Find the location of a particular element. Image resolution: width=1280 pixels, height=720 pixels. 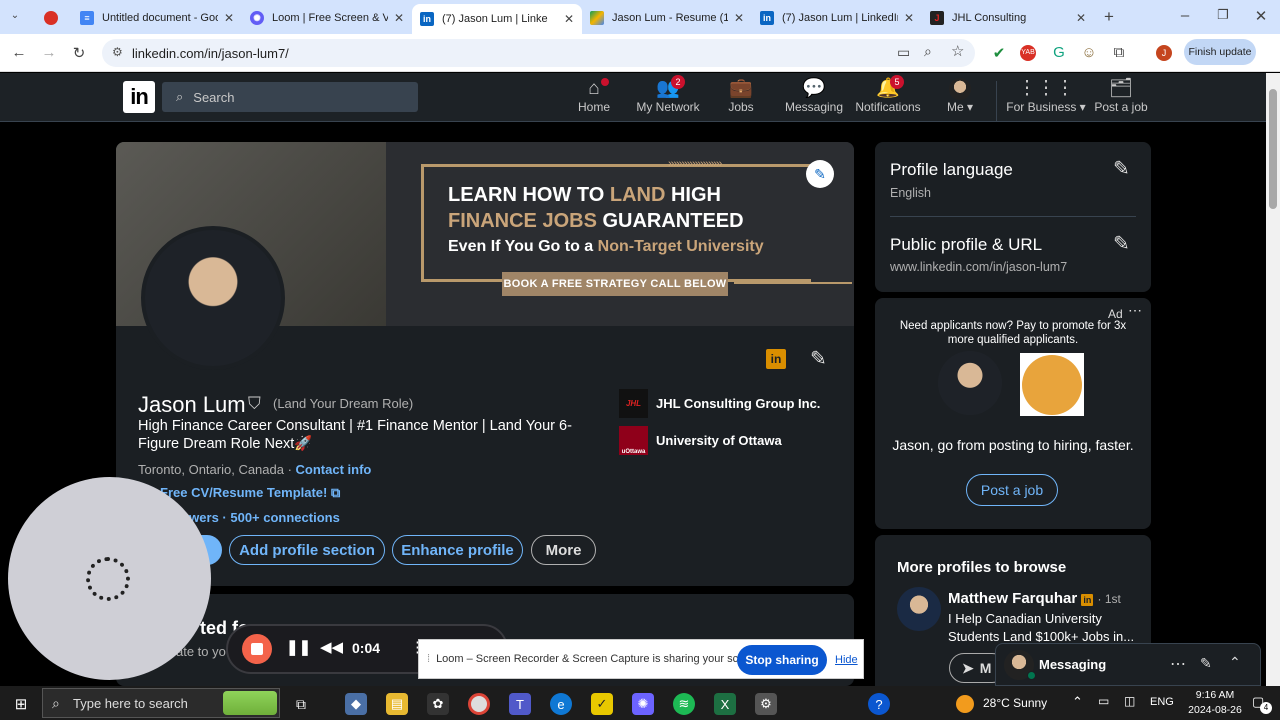

extension-yab-icon: YAB is located at coordinates (1028, 53).